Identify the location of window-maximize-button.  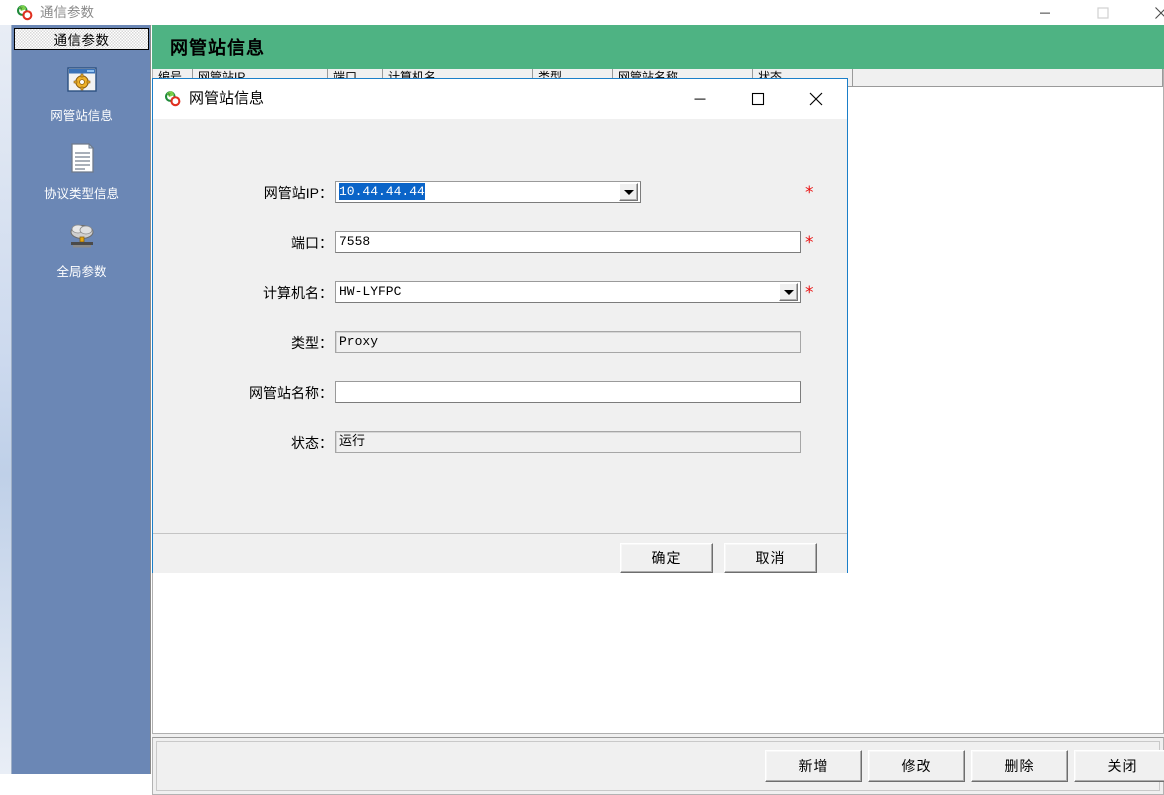
(1103, 12).